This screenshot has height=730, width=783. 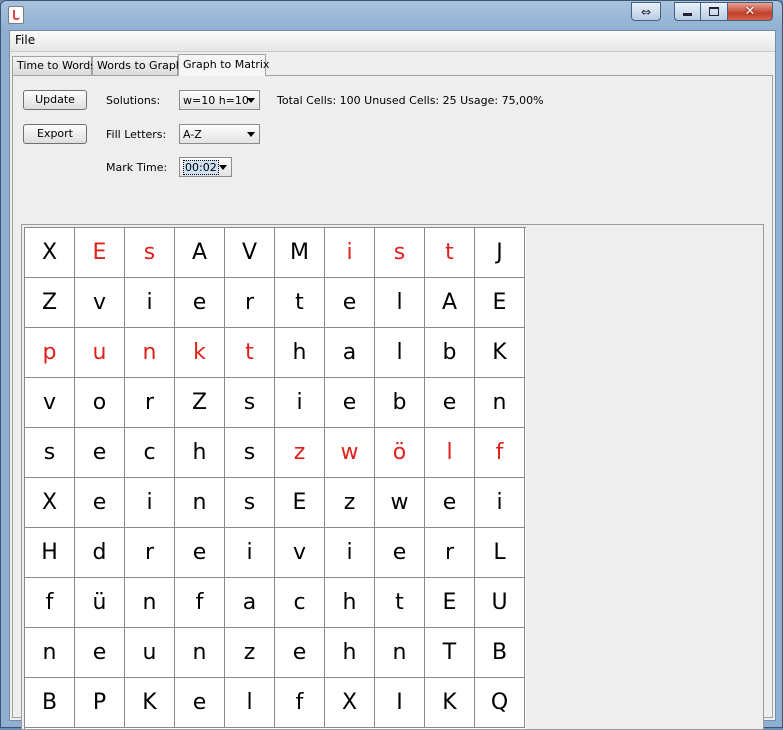 I want to click on matrix-cell: o, so click(x=100, y=403).